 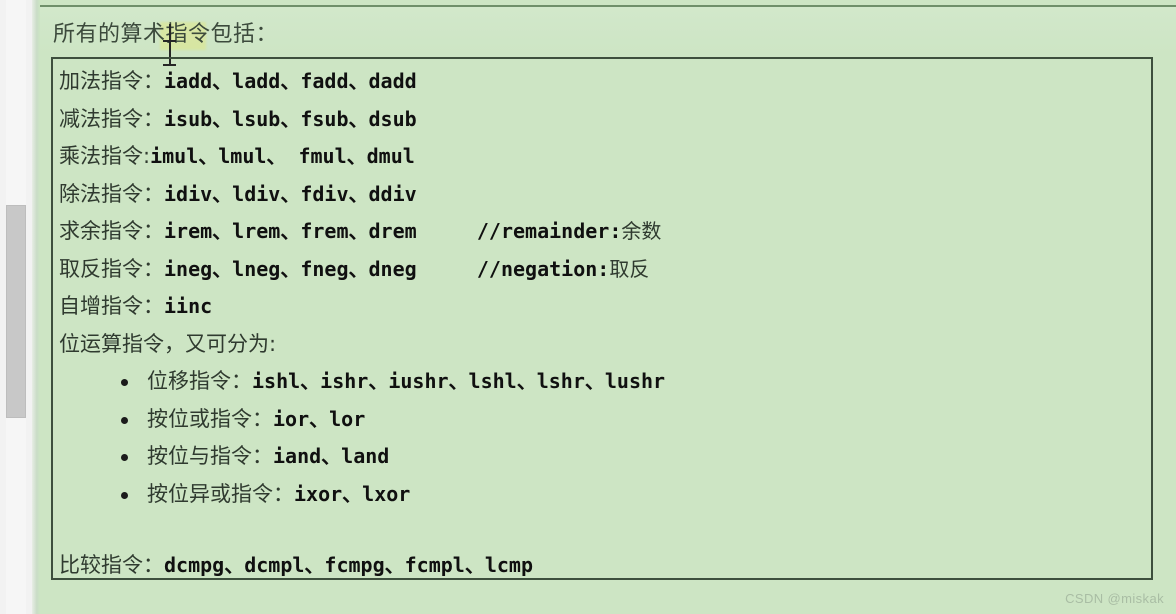 What do you see at coordinates (331, 456) in the screenshot?
I see `bitwise-code: iand、land` at bounding box center [331, 456].